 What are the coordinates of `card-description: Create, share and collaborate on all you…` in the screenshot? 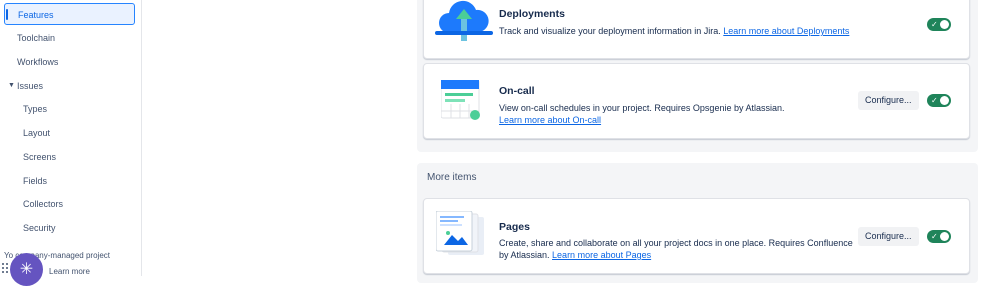 It's located at (679, 249).